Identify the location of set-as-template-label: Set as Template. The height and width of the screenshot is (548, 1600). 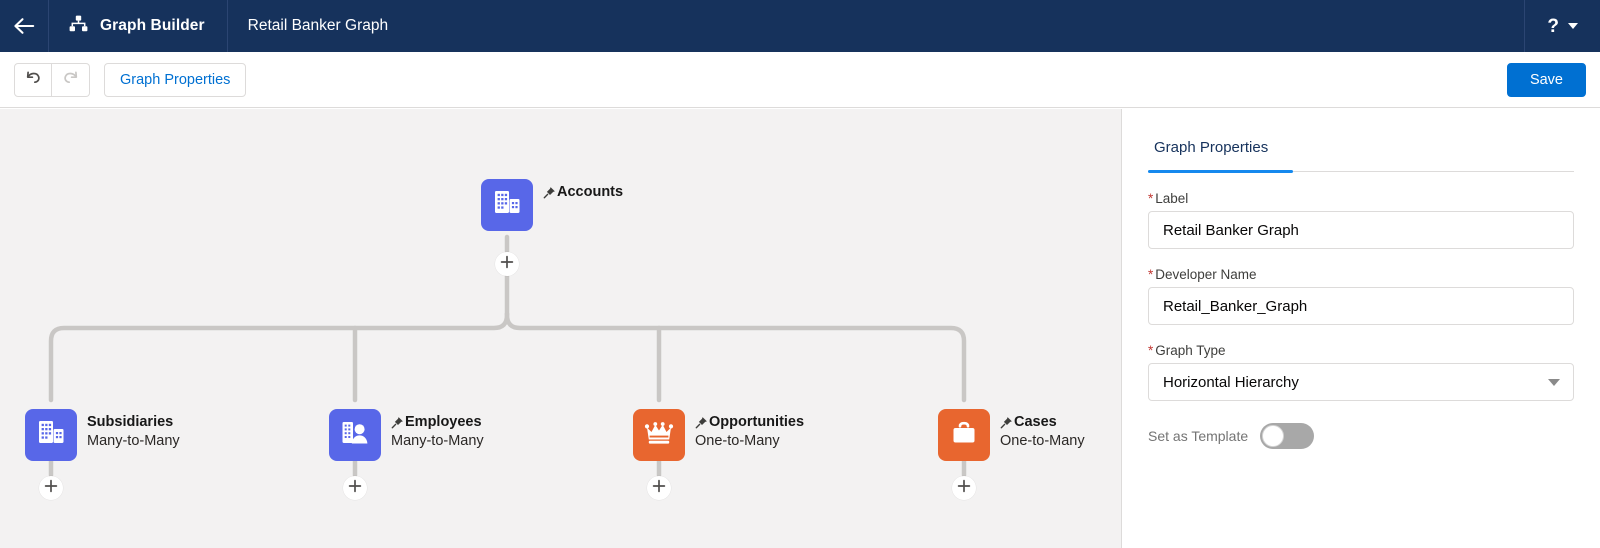
(1198, 436).